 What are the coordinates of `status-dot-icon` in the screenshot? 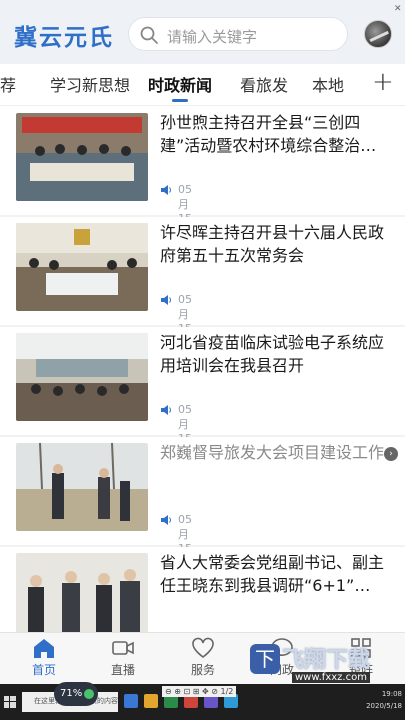 It's located at (89, 694).